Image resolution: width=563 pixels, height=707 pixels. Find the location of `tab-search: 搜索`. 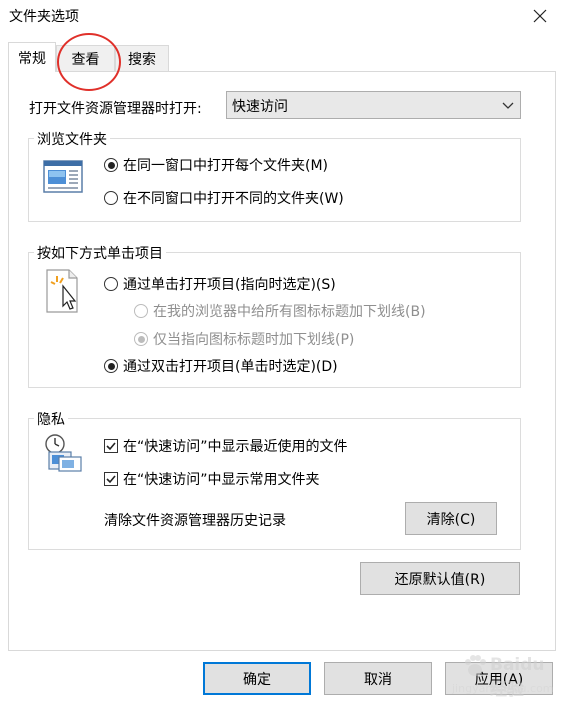

tab-search: 搜索 is located at coordinates (142, 58).